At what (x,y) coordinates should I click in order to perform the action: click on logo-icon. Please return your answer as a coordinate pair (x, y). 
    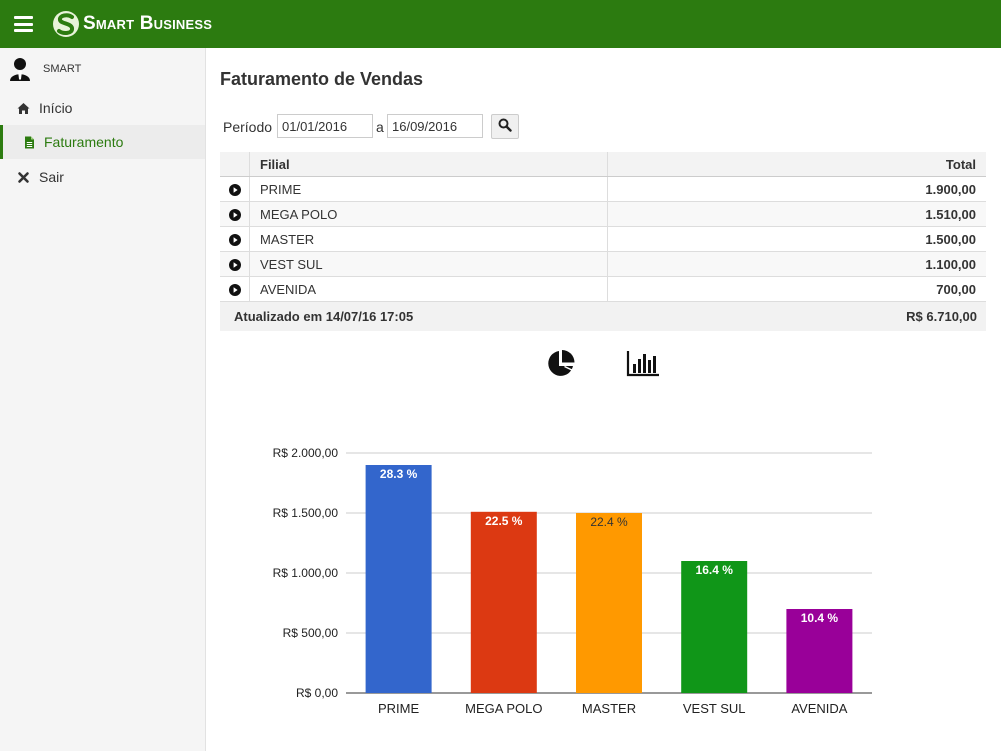
    Looking at the image, I should click on (66, 24).